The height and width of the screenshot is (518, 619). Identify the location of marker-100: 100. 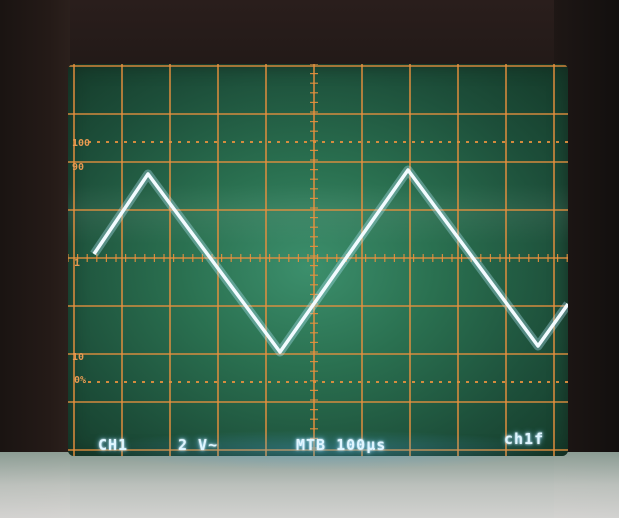
(81, 143).